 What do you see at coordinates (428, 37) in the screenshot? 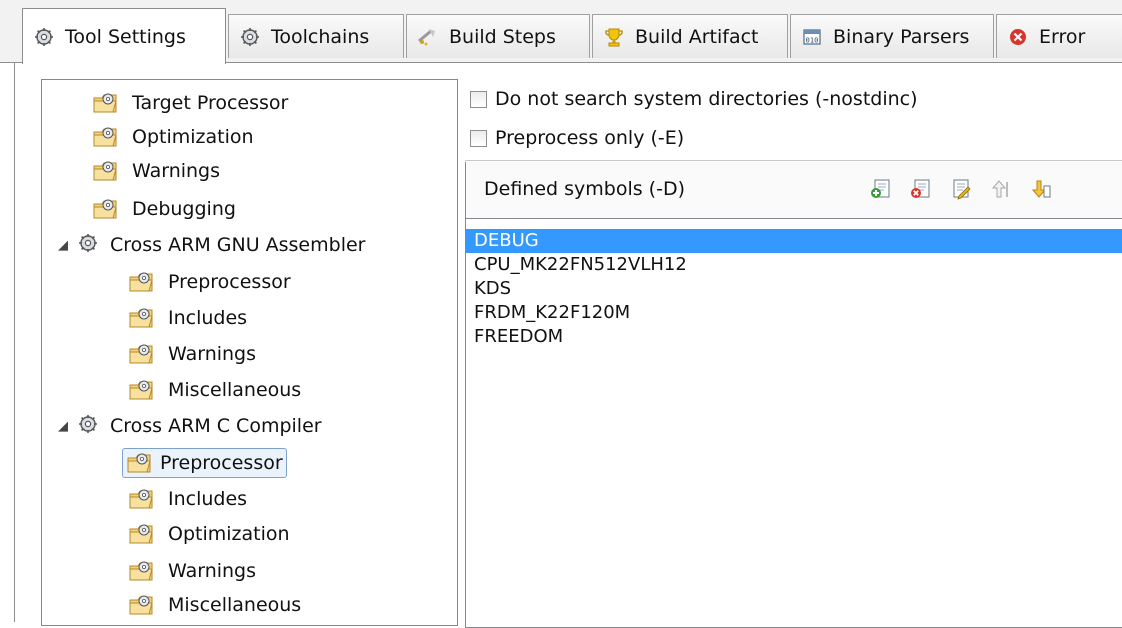
I see `build-steps-icon` at bounding box center [428, 37].